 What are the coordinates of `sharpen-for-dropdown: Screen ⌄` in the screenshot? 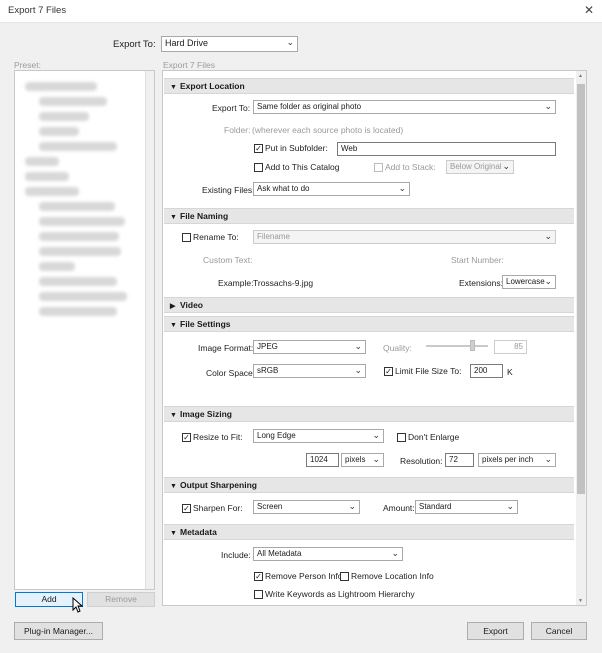 It's located at (306, 507).